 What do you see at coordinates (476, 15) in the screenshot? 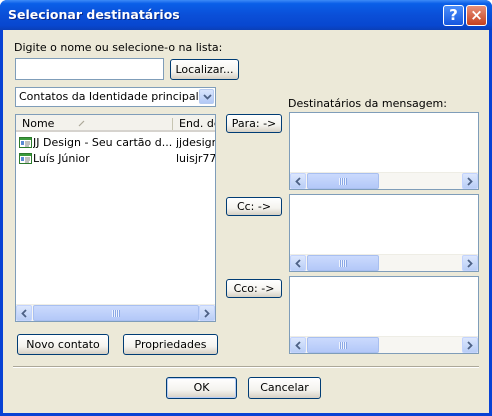
I see `close-button: ×` at bounding box center [476, 15].